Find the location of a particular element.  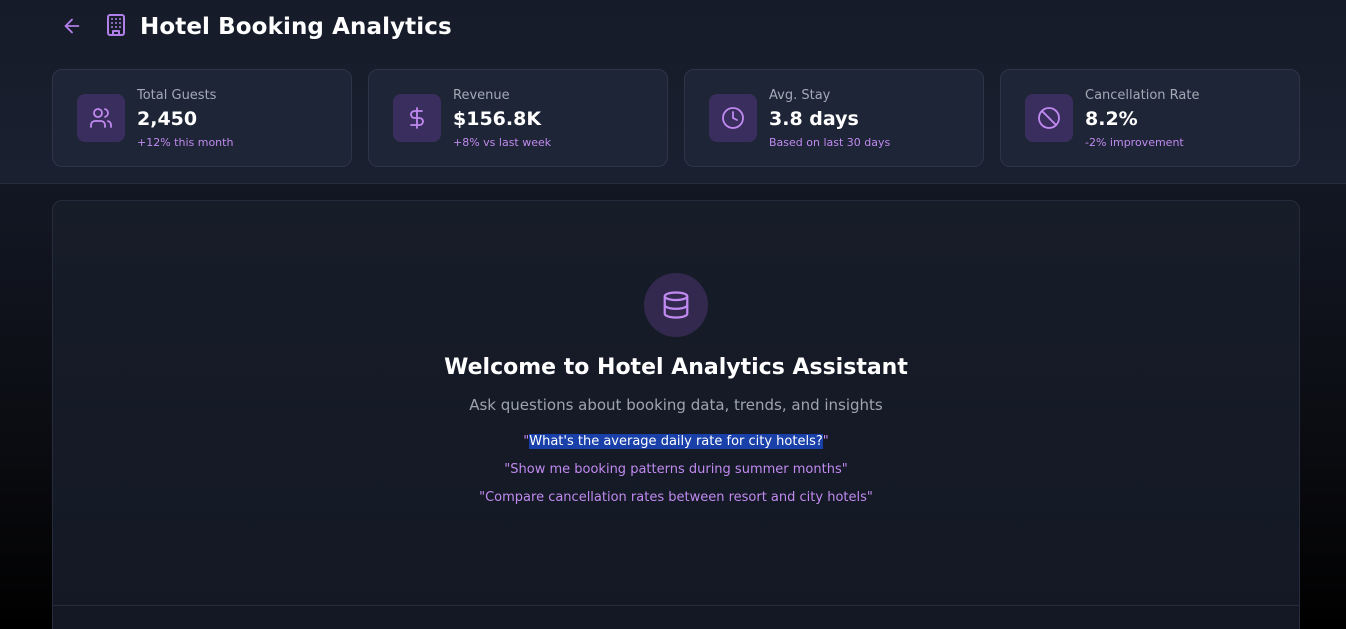

database-icon-circle is located at coordinates (676, 305).